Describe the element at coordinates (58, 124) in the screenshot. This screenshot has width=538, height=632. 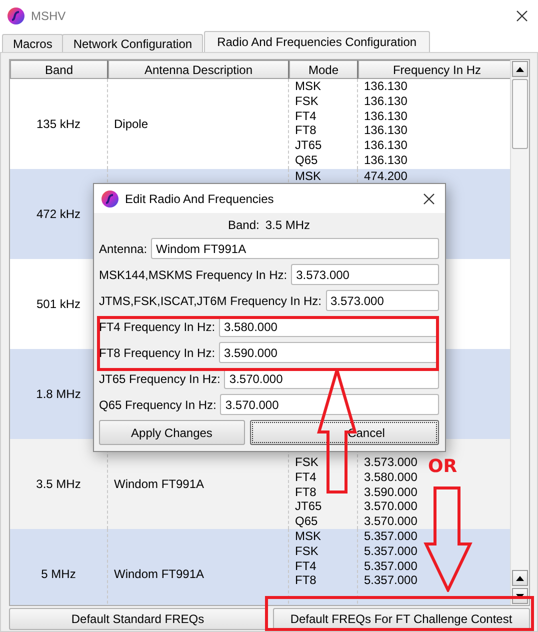
I see `band-cell: 135 kHz` at that location.